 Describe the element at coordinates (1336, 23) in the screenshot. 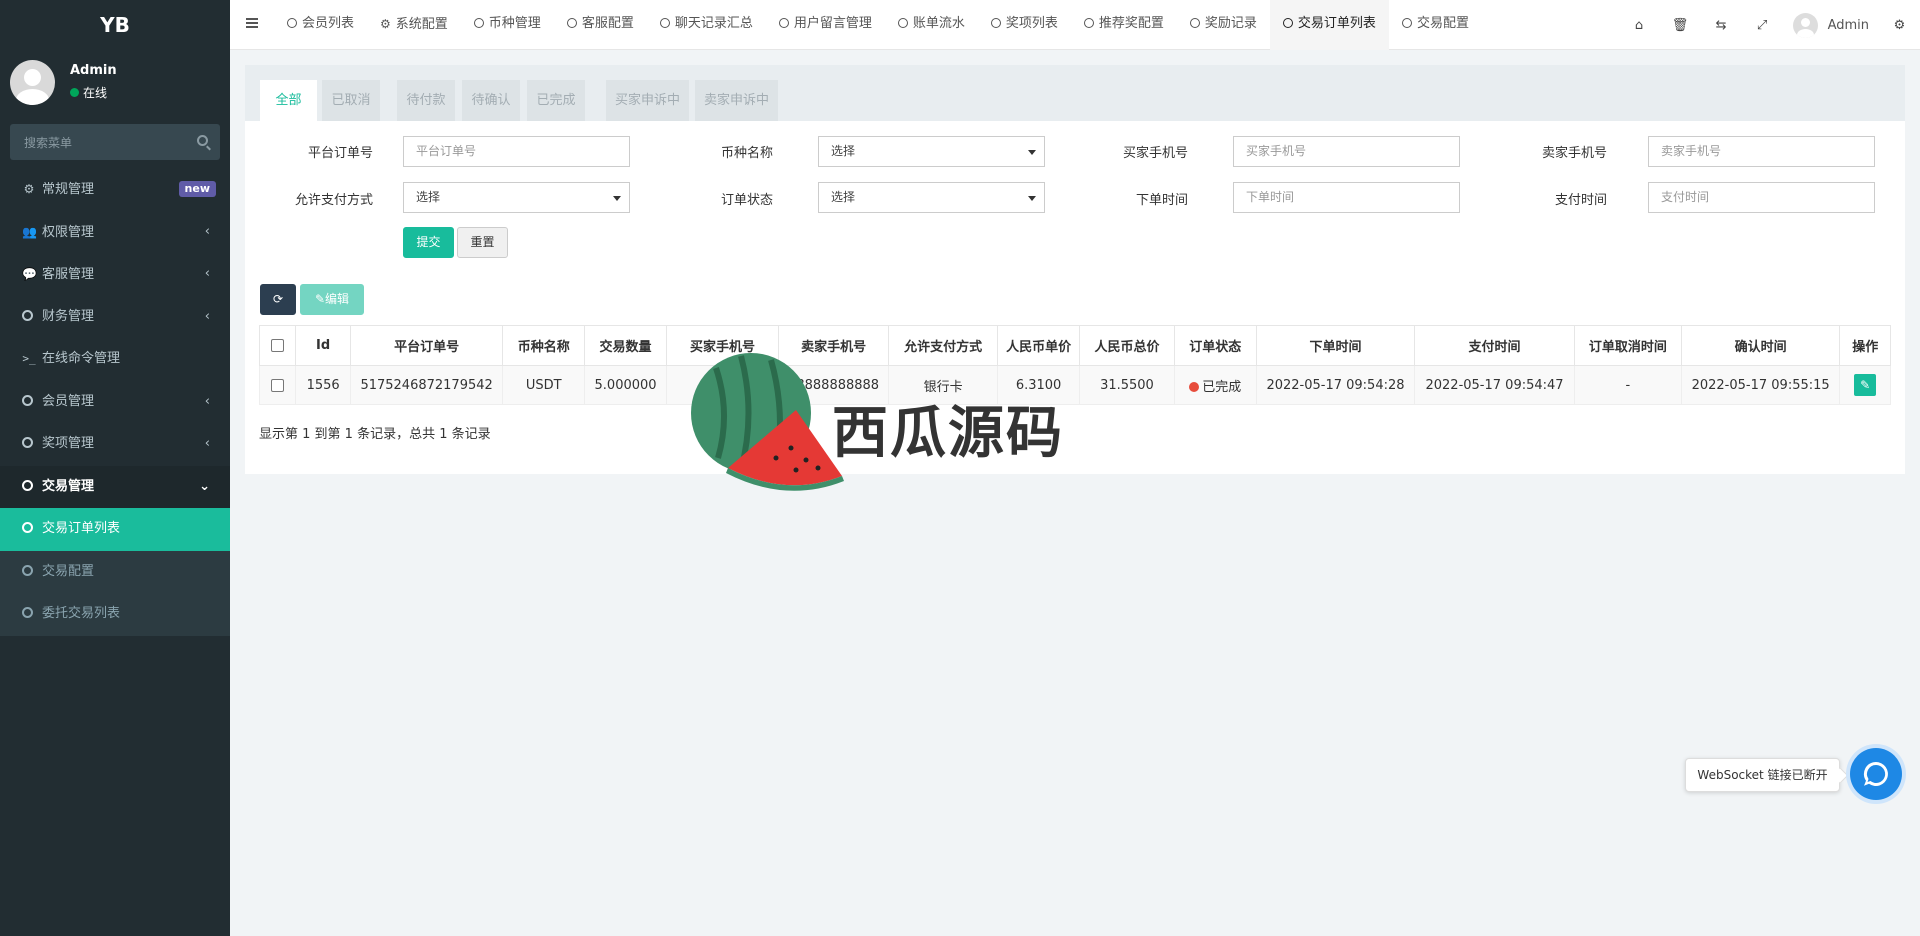

I see `tab-label: 交易订单列表` at that location.